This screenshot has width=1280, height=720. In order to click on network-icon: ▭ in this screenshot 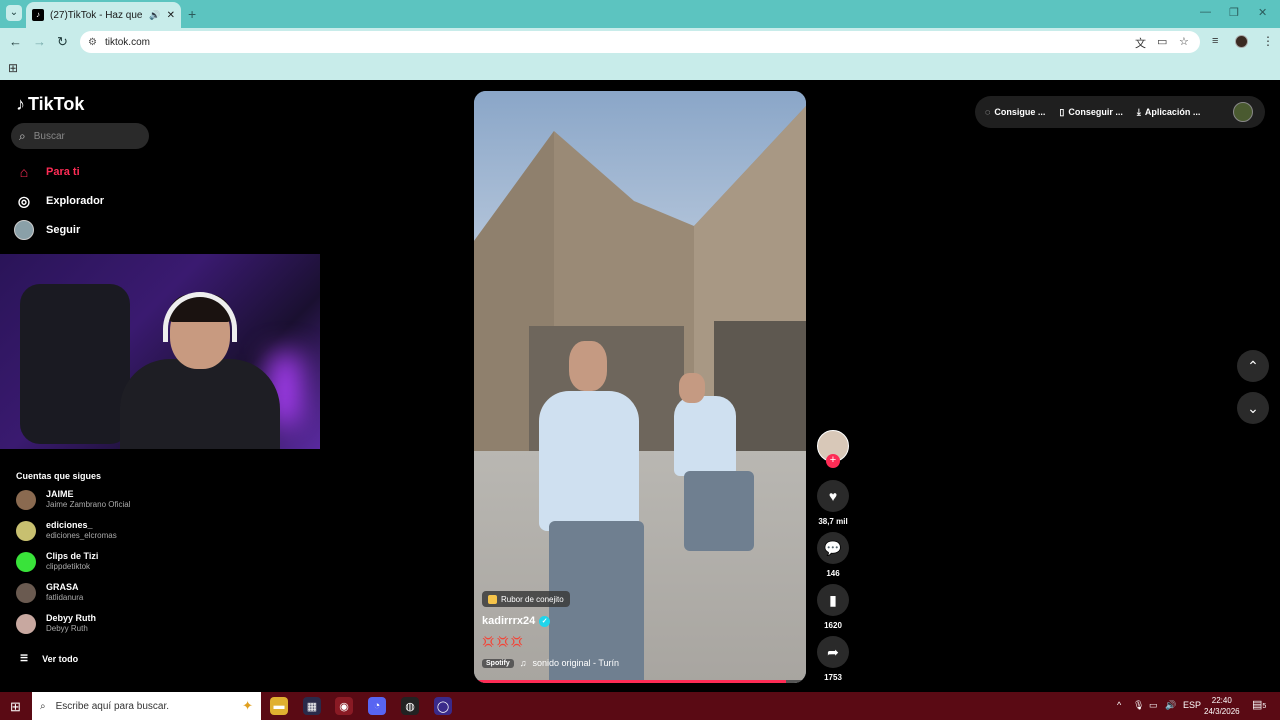, I will do `click(1153, 705)`.